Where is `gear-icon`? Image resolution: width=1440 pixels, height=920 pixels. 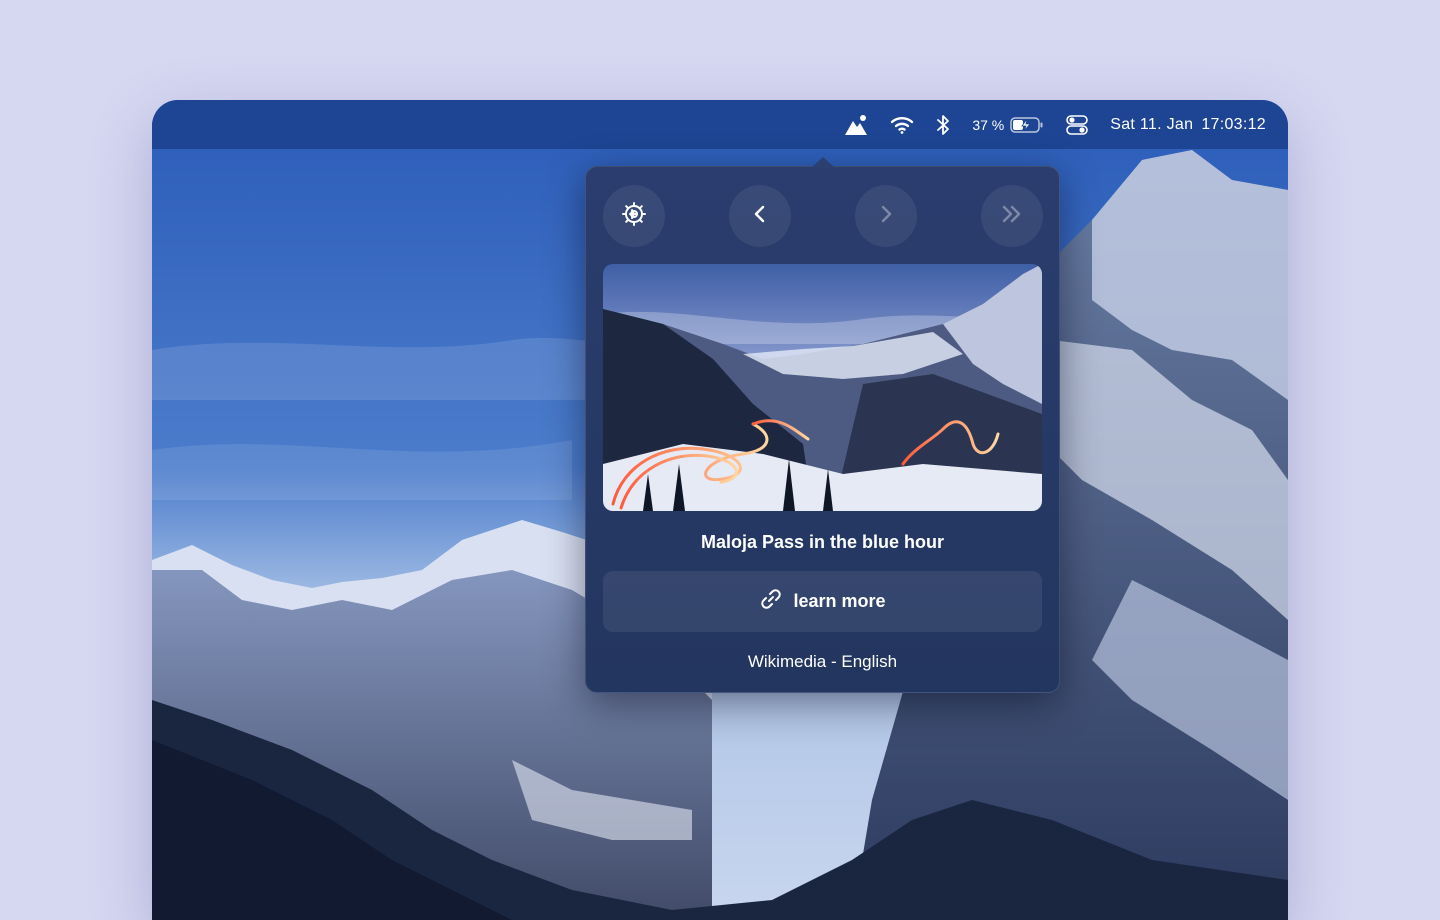 gear-icon is located at coordinates (634, 216).